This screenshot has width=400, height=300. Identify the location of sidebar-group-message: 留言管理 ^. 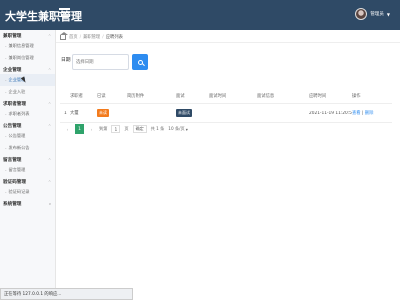
(27, 160).